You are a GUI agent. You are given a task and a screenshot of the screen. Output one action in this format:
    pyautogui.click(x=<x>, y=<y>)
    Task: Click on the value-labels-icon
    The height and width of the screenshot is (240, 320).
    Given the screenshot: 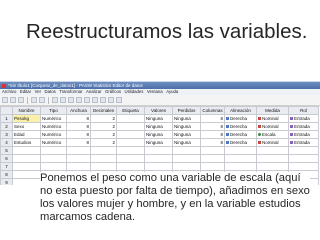 What is the action you would take?
    pyautogui.click(x=119, y=100)
    